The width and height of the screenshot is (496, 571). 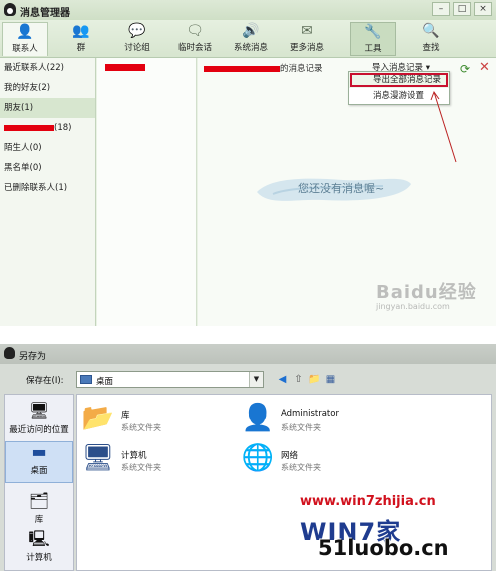 I want to click on speaker-icon: 🔊, so click(x=251, y=31).